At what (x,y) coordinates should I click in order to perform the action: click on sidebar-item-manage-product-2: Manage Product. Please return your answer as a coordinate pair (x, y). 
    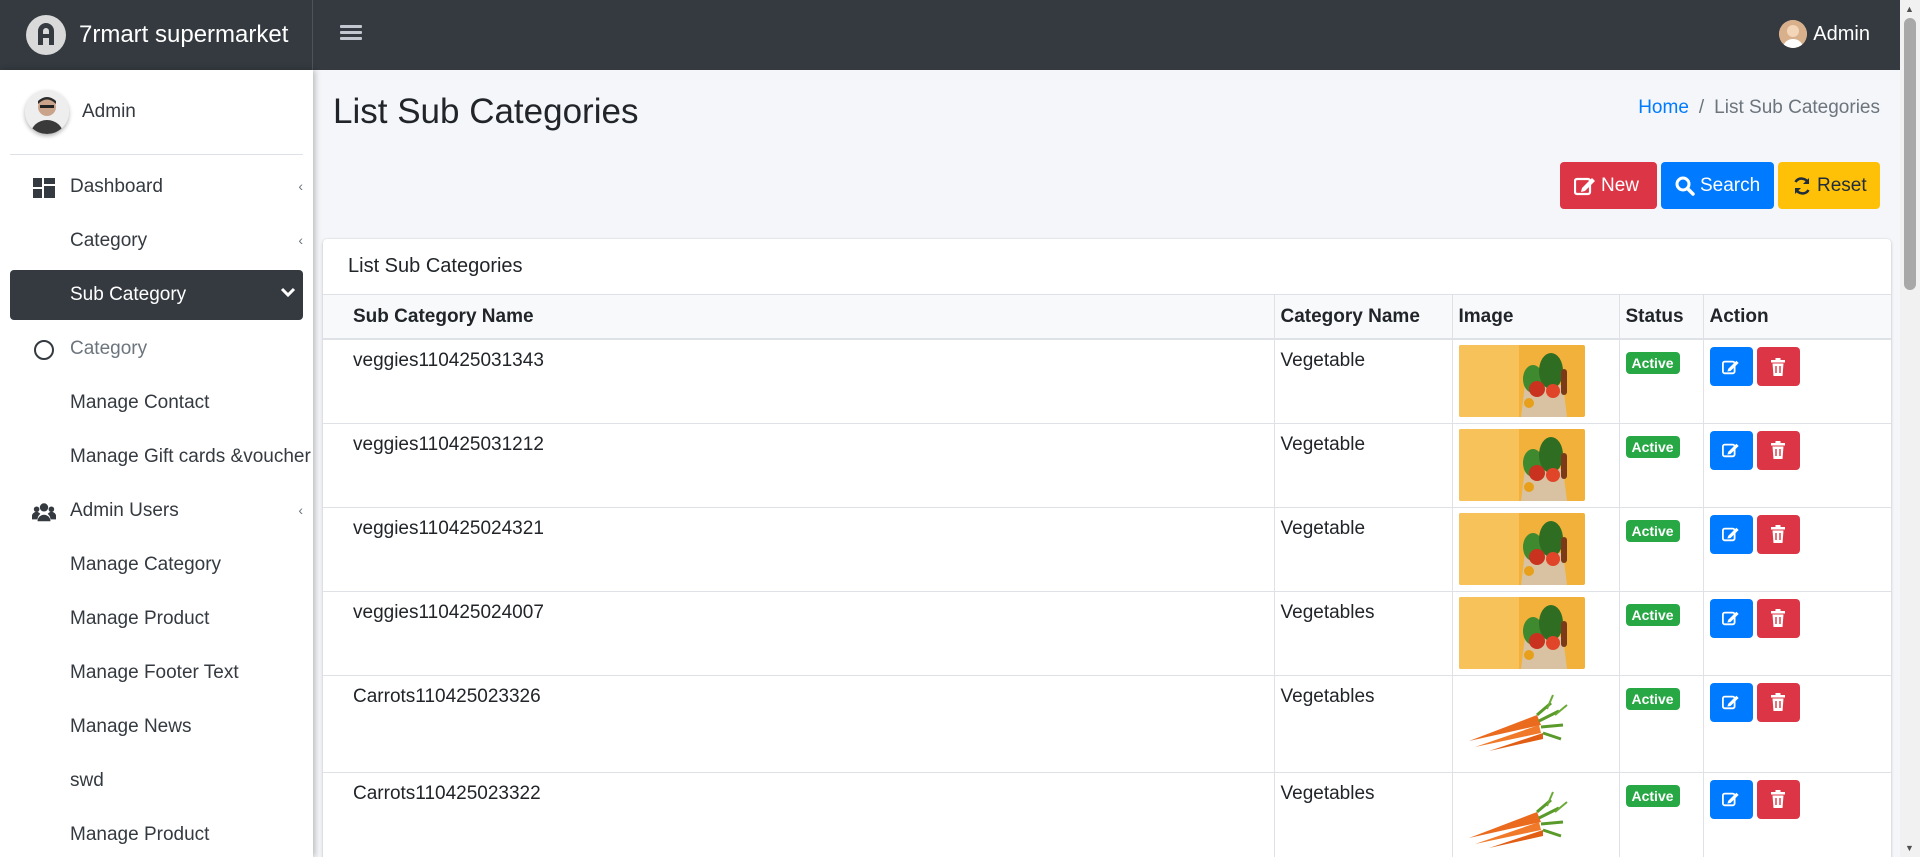
    Looking at the image, I should click on (156, 833).